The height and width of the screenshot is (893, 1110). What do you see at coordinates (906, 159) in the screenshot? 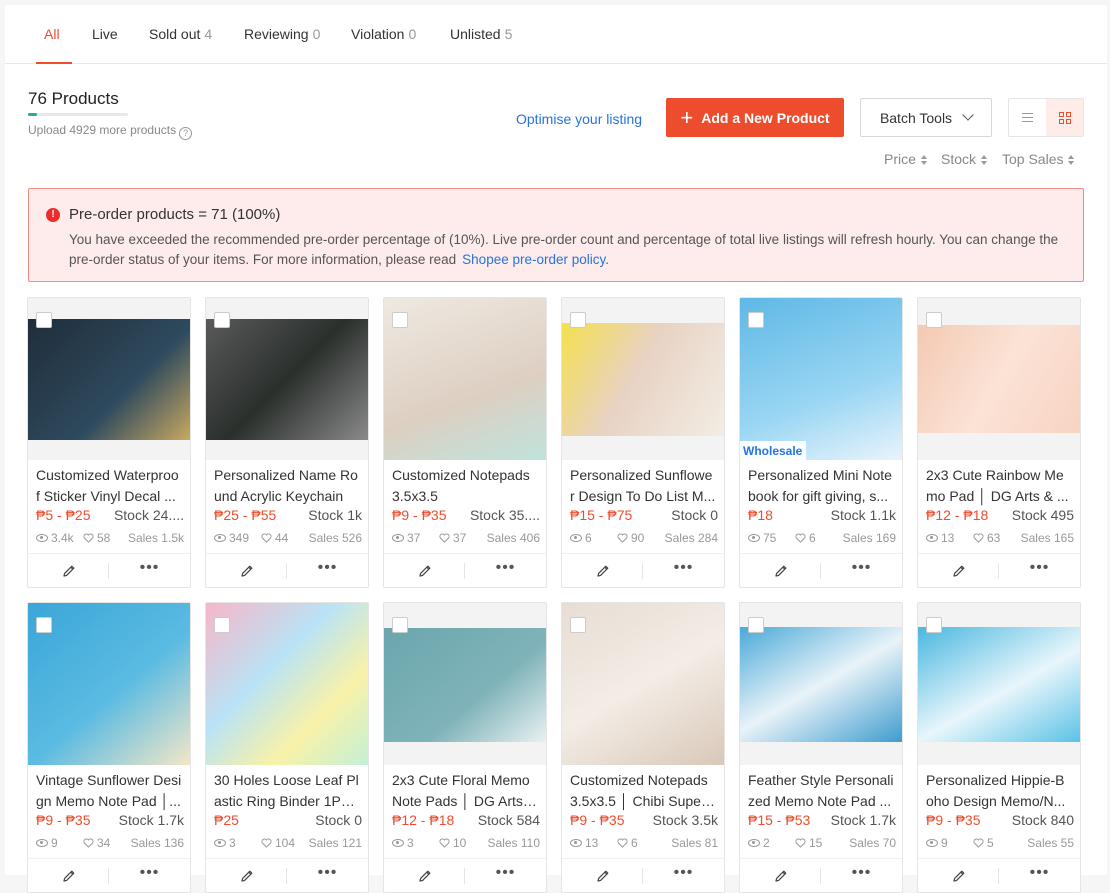
I see `sort-price: Price` at bounding box center [906, 159].